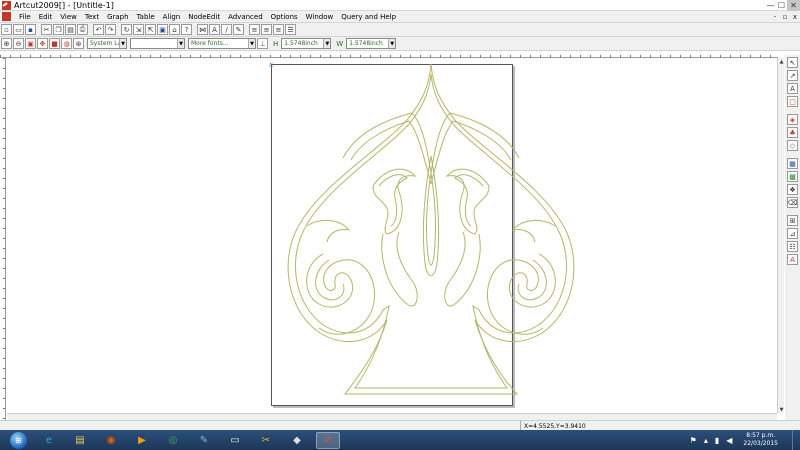 This screenshot has height=450, width=800. I want to click on layers-icon: ☷, so click(792, 246).